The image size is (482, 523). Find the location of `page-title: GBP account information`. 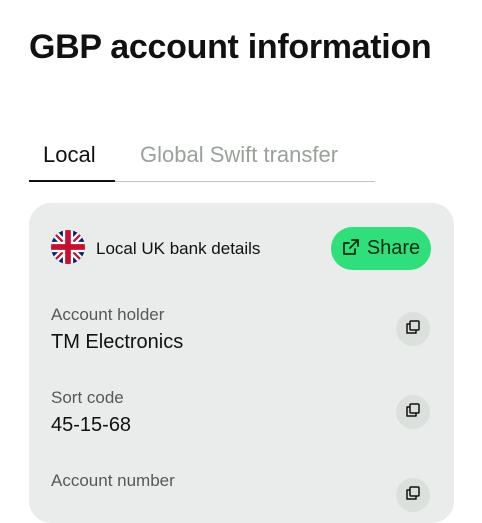

page-title: GBP account information is located at coordinates (230, 47).